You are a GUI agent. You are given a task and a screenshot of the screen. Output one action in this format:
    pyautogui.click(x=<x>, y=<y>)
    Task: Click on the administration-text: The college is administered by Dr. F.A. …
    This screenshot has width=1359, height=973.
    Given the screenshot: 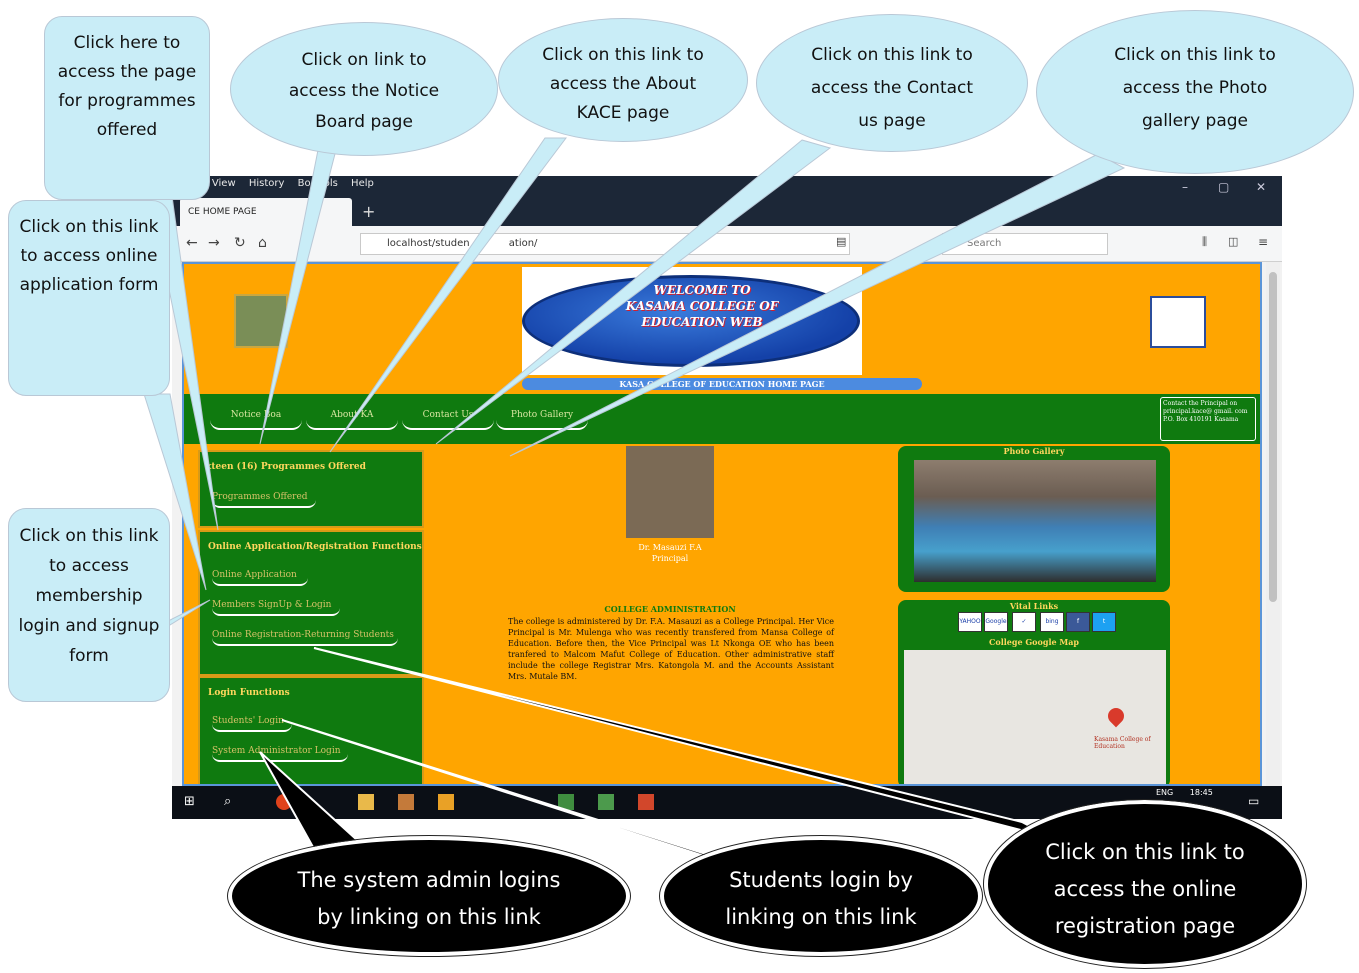 What is the action you would take?
    pyautogui.click(x=671, y=649)
    